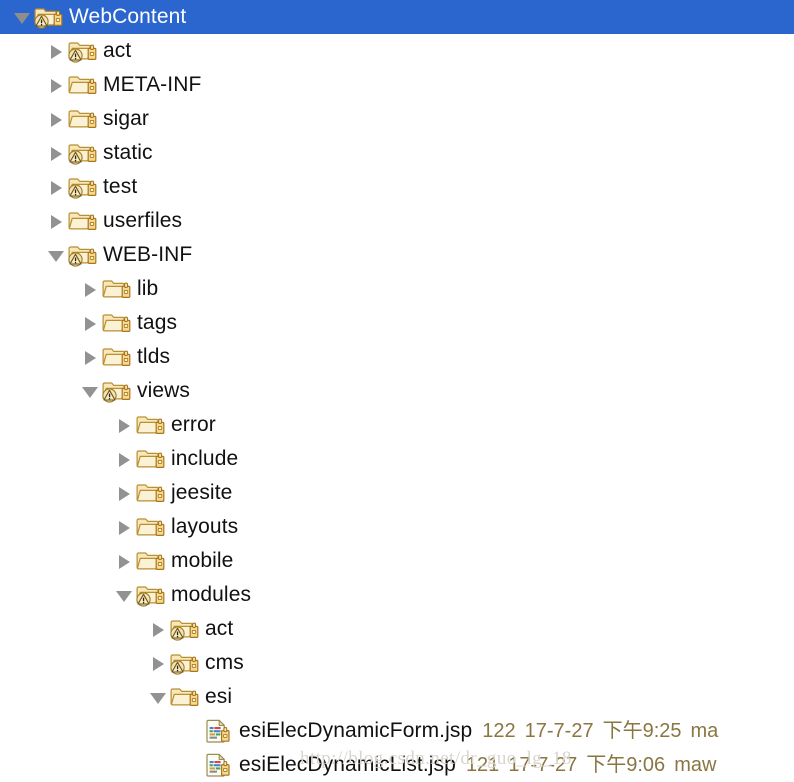  Describe the element at coordinates (356, 730) in the screenshot. I see `file-name-label: esiElecDynamicForm.jsp` at that location.